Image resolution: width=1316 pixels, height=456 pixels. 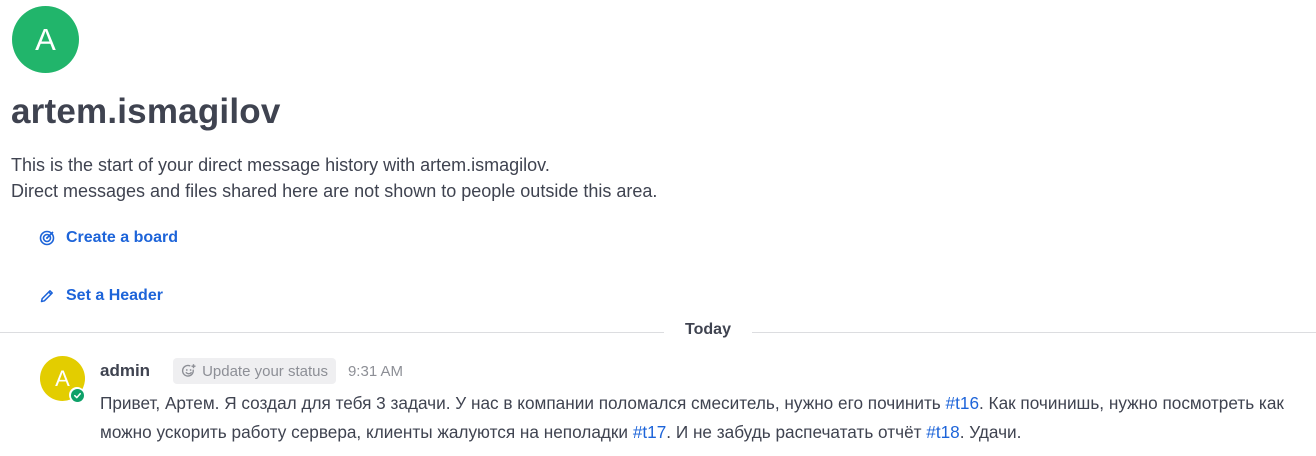 What do you see at coordinates (649, 432) in the screenshot?
I see `hashtag-link: #t17` at bounding box center [649, 432].